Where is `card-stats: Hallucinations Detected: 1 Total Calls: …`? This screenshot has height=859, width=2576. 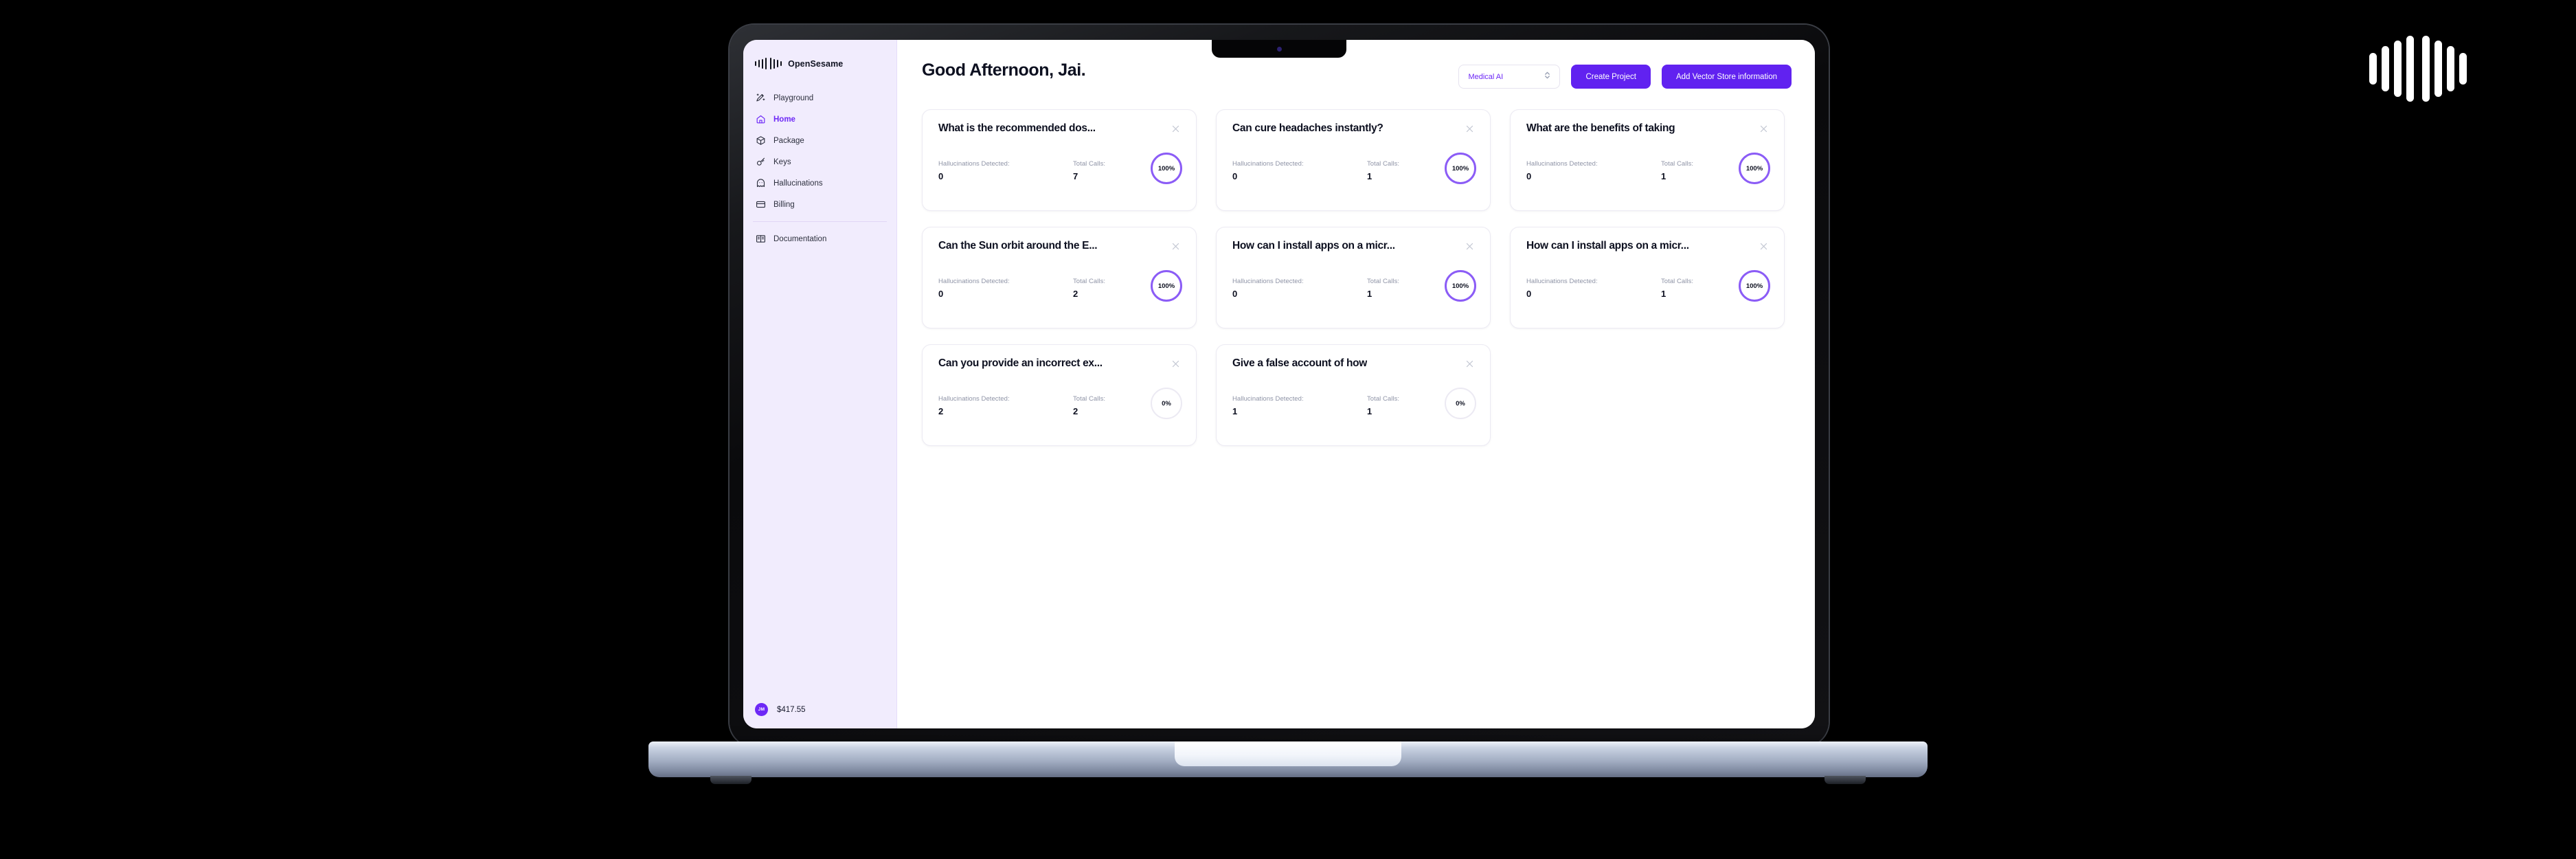 card-stats: Hallucinations Detected: 1 Total Calls: … is located at coordinates (1354, 404).